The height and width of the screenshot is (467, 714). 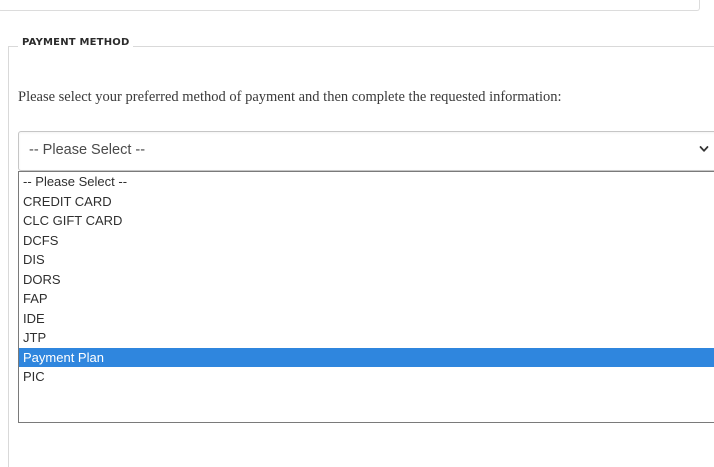 What do you see at coordinates (350, 5) in the screenshot?
I see `previous-section-box` at bounding box center [350, 5].